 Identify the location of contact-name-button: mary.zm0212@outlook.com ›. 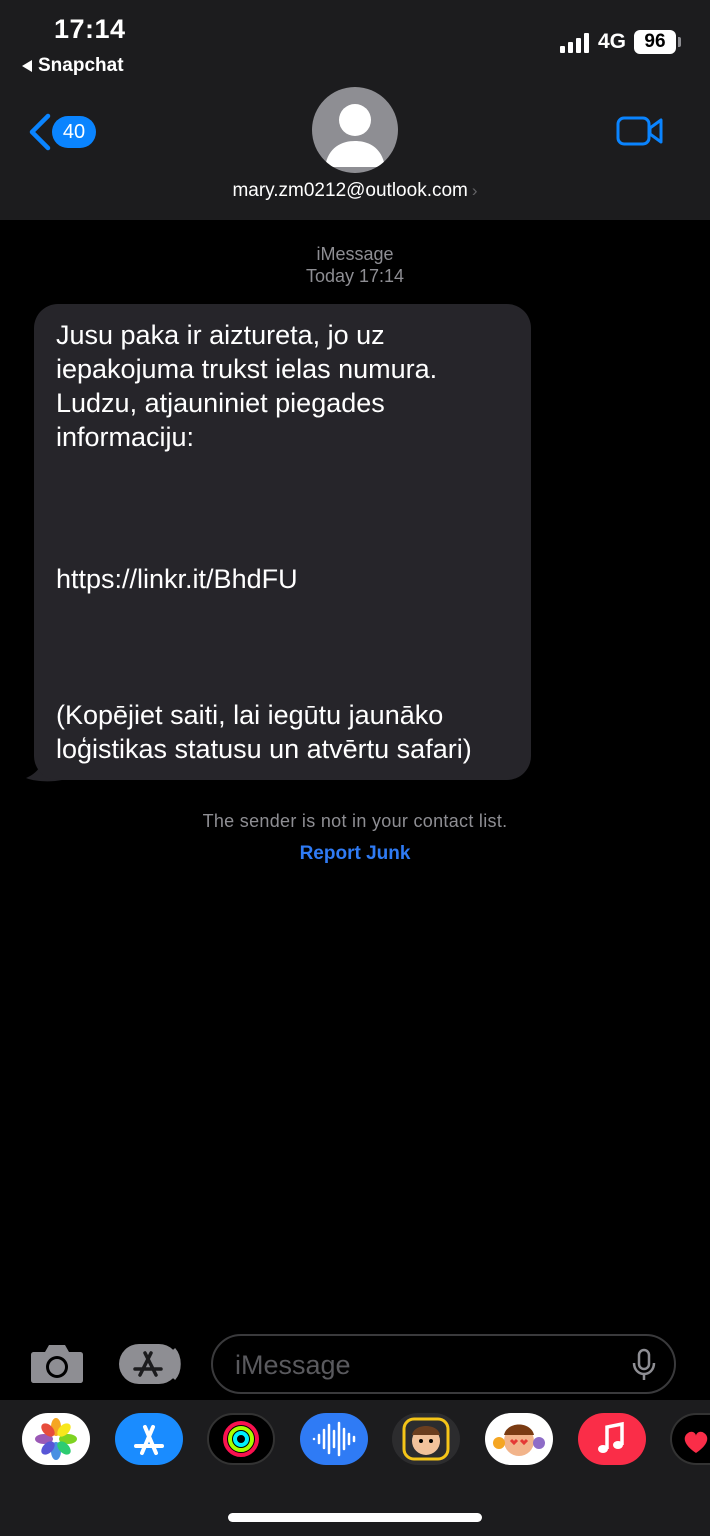
(355, 191).